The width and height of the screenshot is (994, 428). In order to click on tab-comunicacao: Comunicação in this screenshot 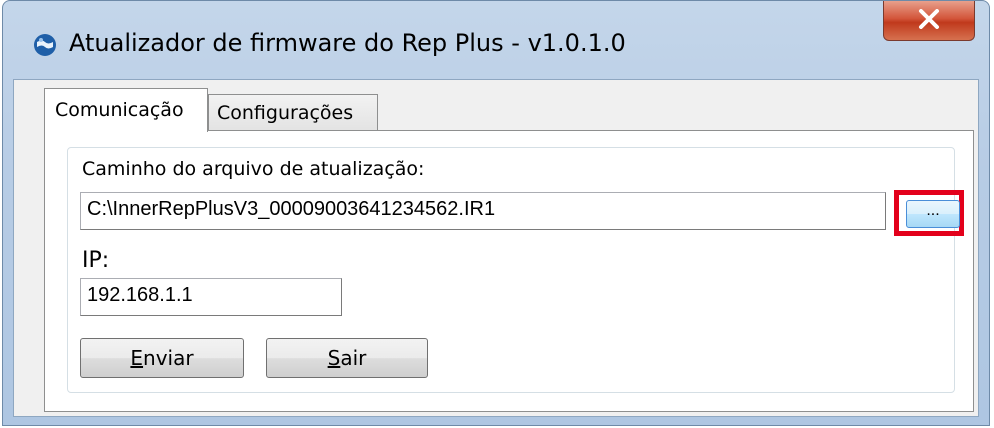, I will do `click(126, 110)`.